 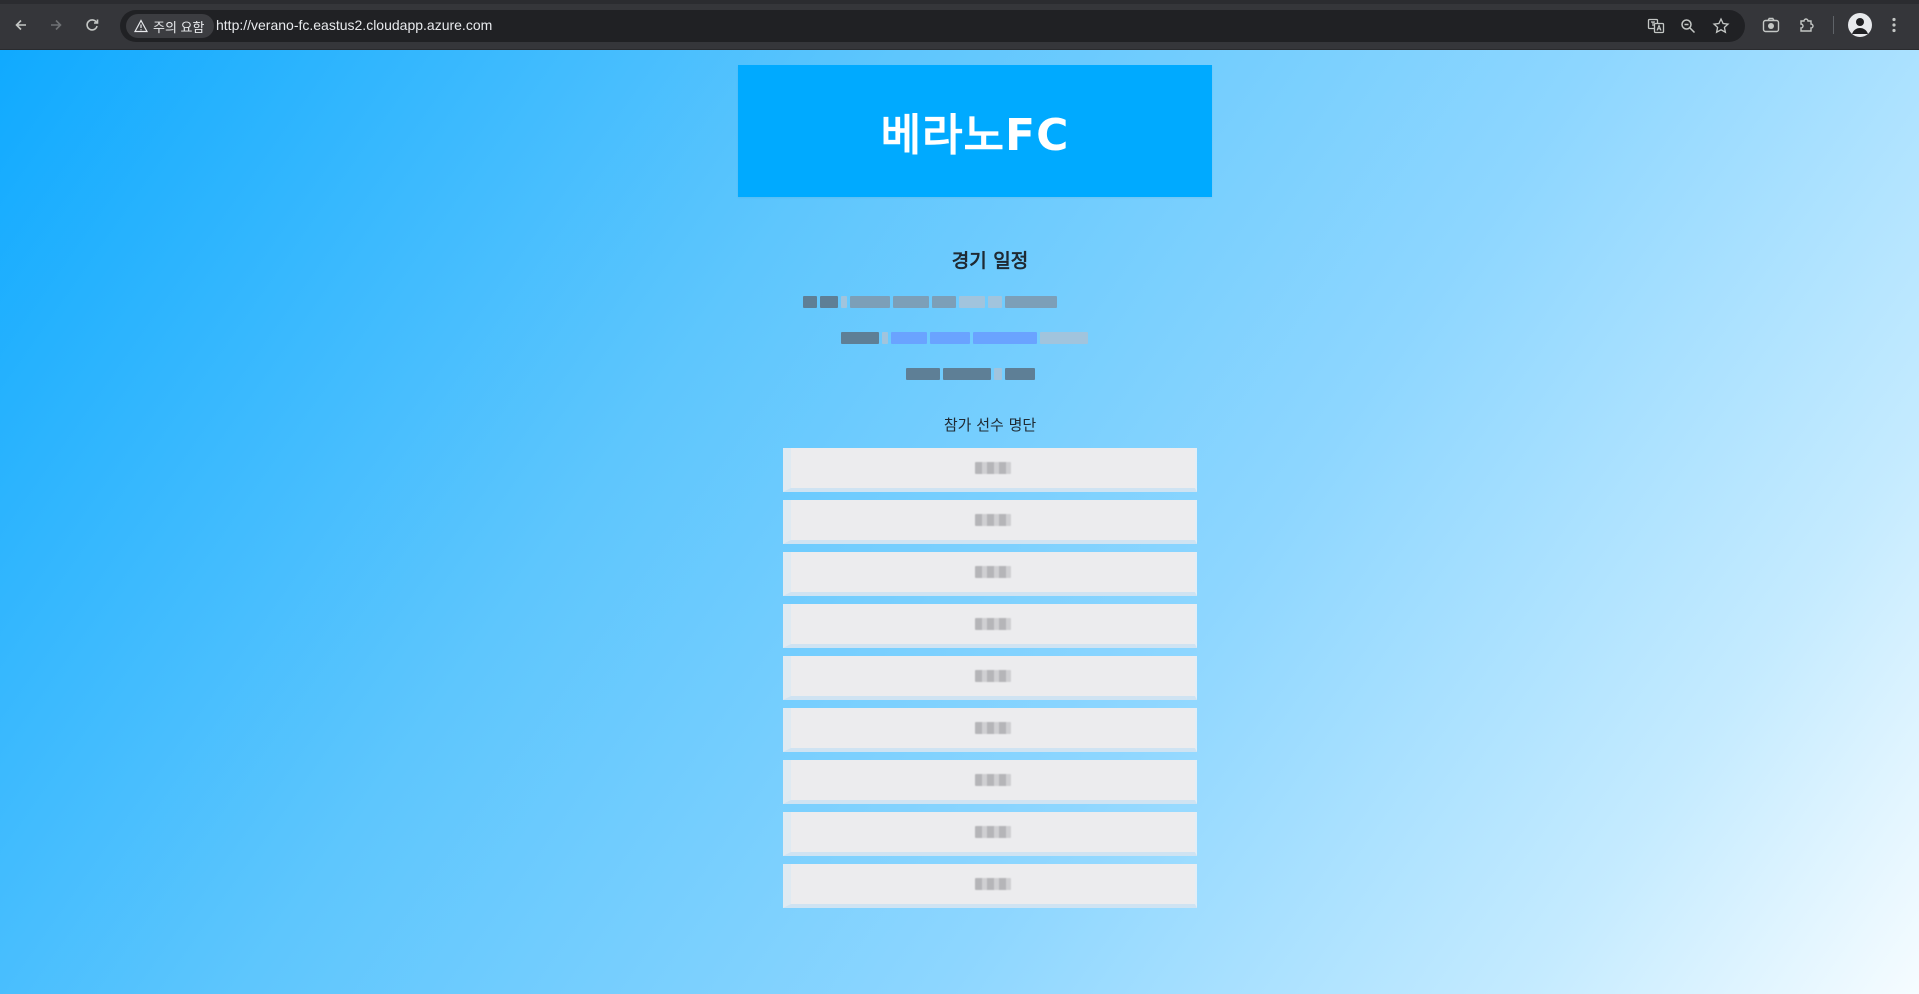 I want to click on arrow-left-icon, so click(x=20, y=25).